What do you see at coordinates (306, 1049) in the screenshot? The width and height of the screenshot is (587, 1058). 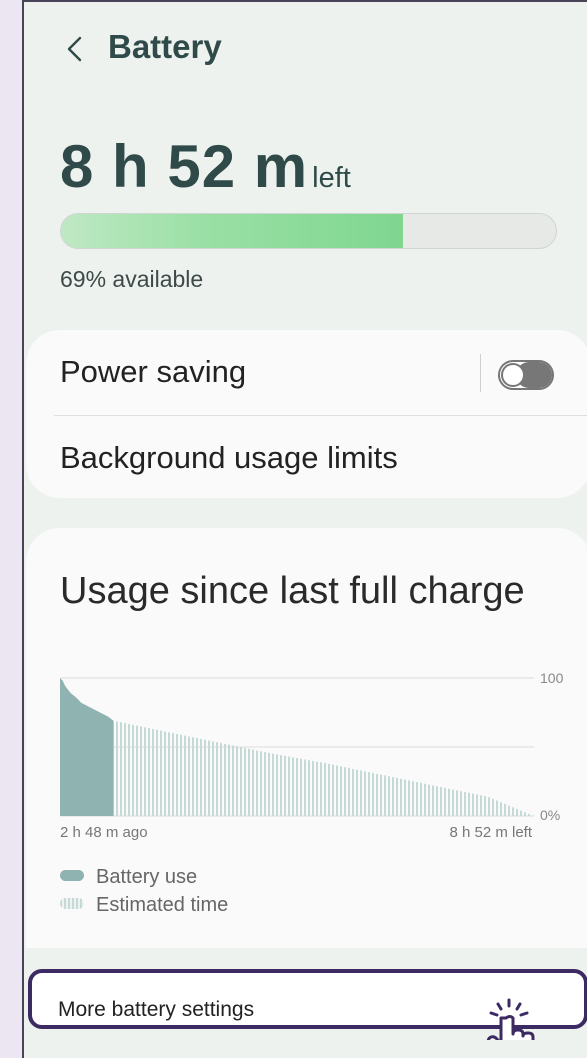 I see `bottom-strip` at bounding box center [306, 1049].